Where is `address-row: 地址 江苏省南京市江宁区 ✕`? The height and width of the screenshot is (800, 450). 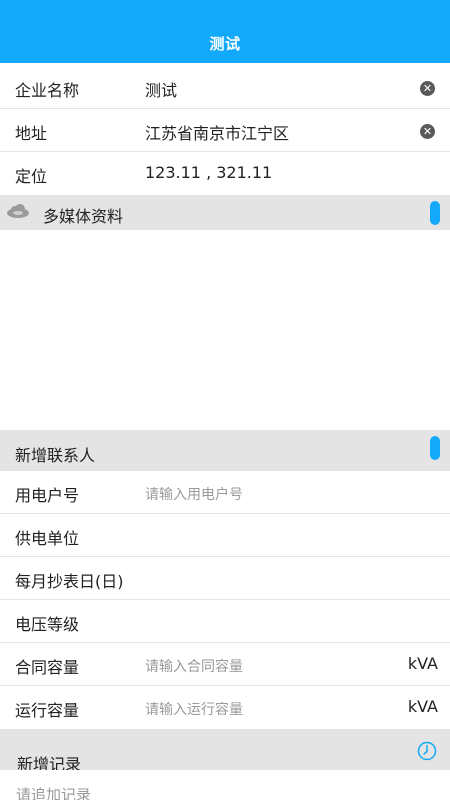 address-row: 地址 江苏省南京市江宁区 ✕ is located at coordinates (225, 130).